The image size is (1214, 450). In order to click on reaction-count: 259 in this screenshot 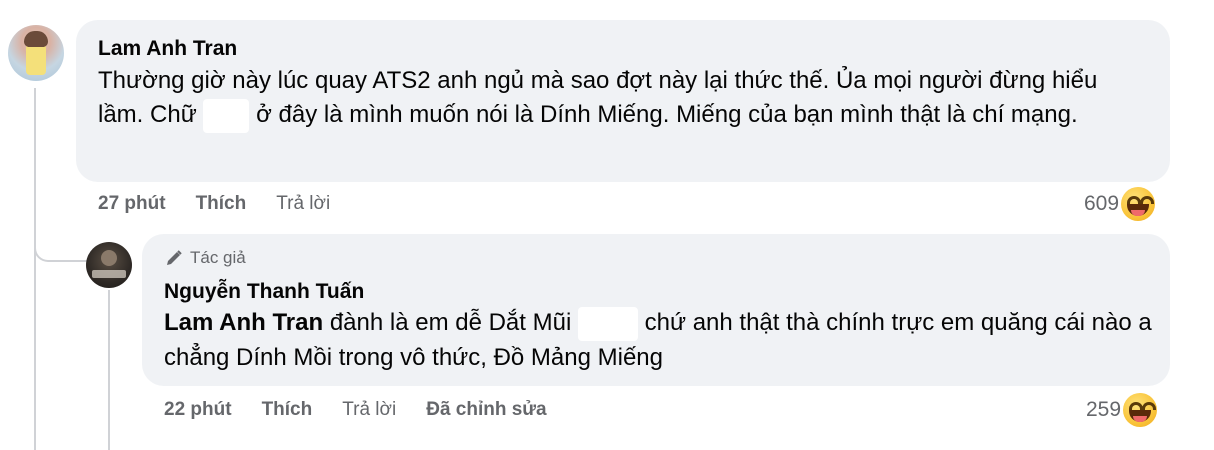, I will do `click(1104, 409)`.